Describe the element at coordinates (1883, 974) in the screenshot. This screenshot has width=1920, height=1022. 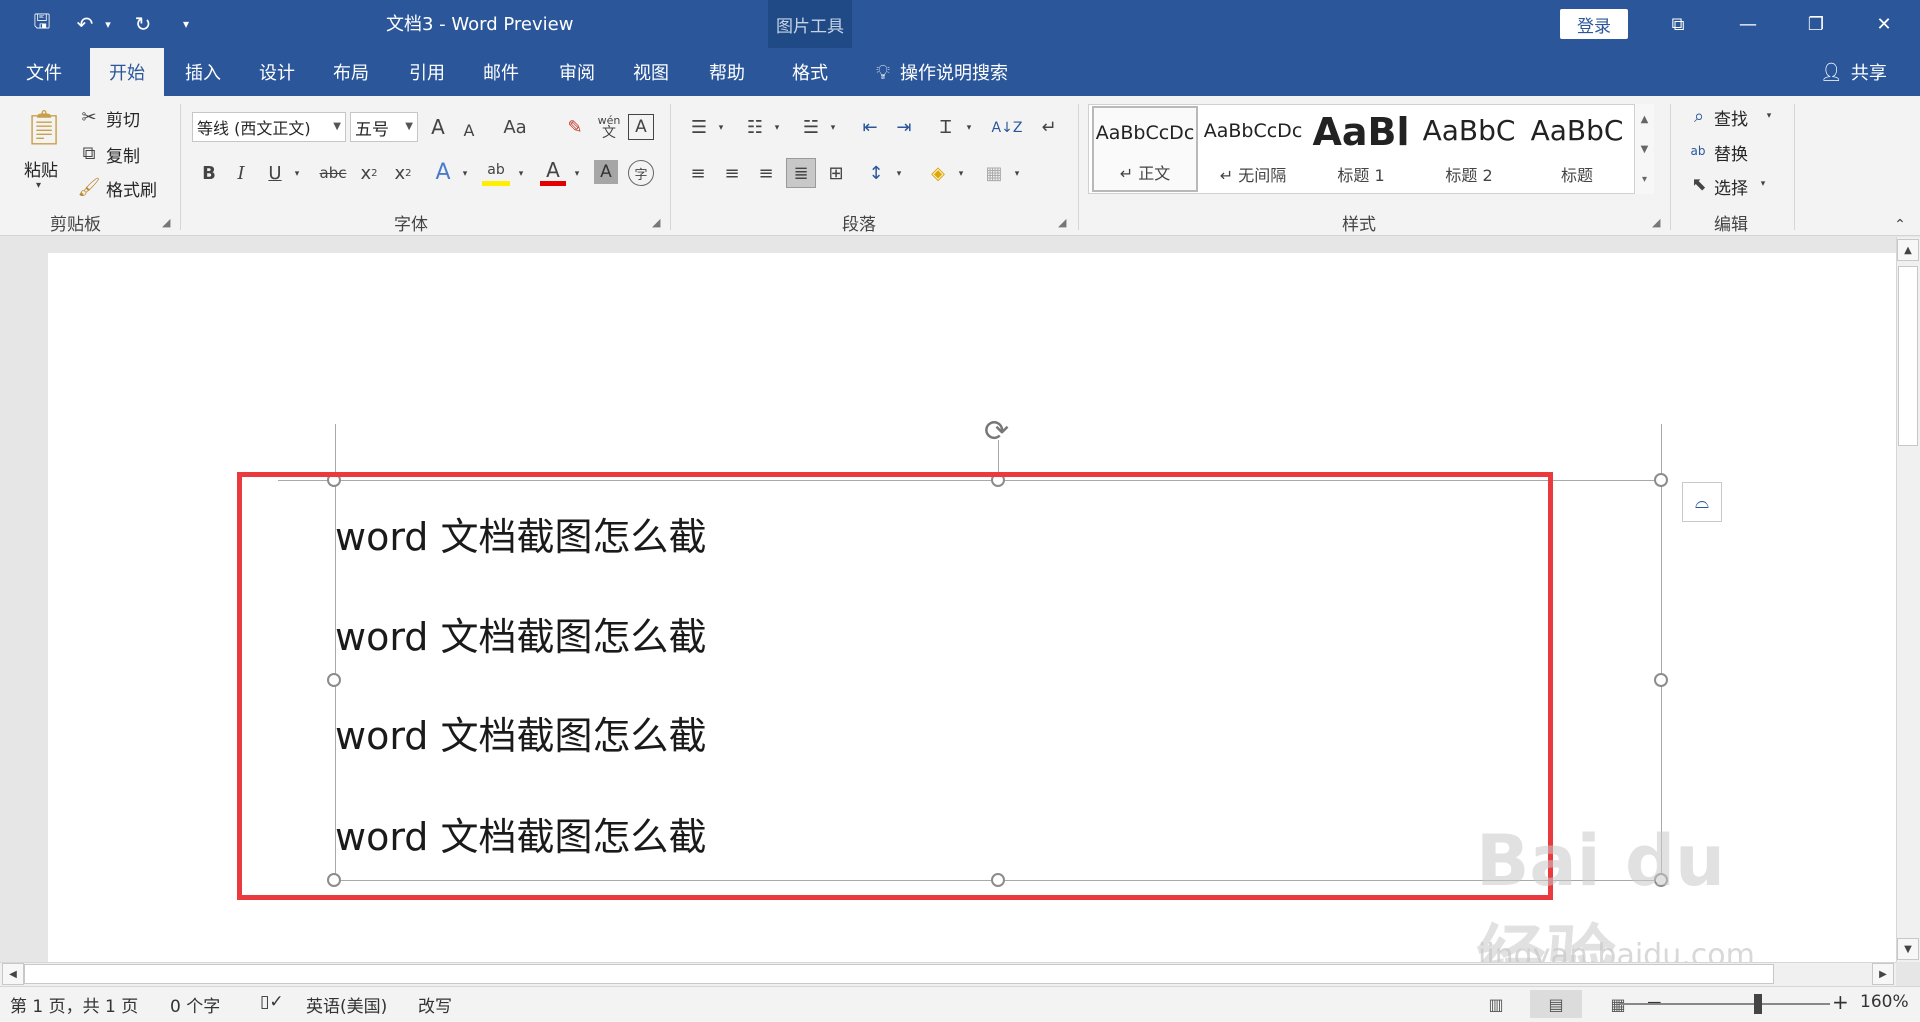
I see `scroll-right-icon: ▶` at that location.